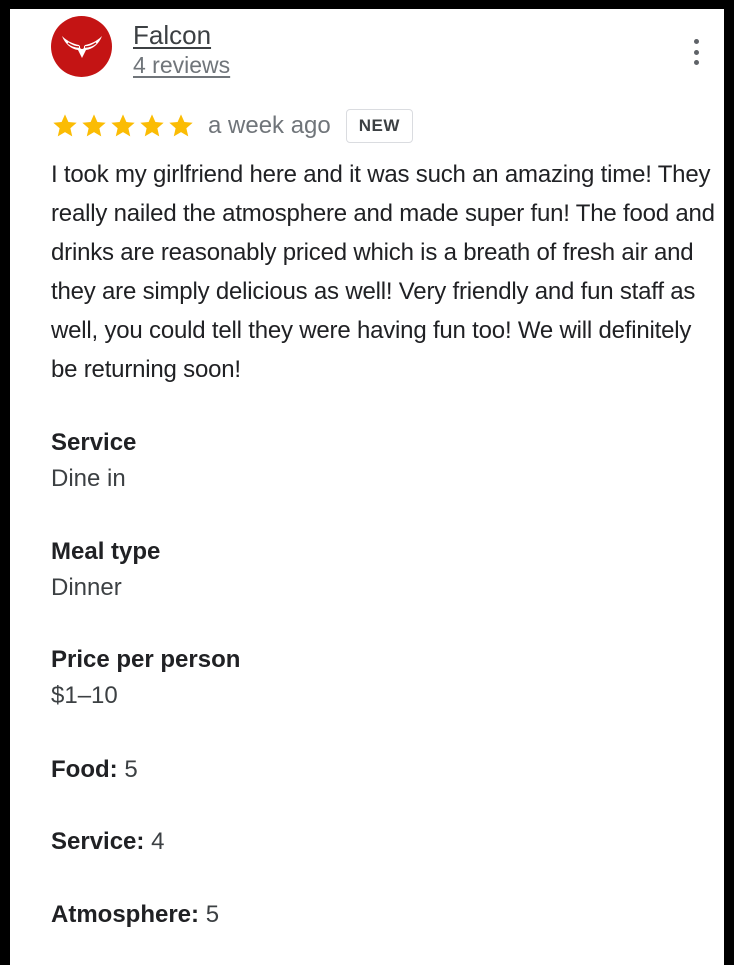 This screenshot has height=965, width=734. I want to click on subrating-label: Atmosphere:, so click(125, 914).